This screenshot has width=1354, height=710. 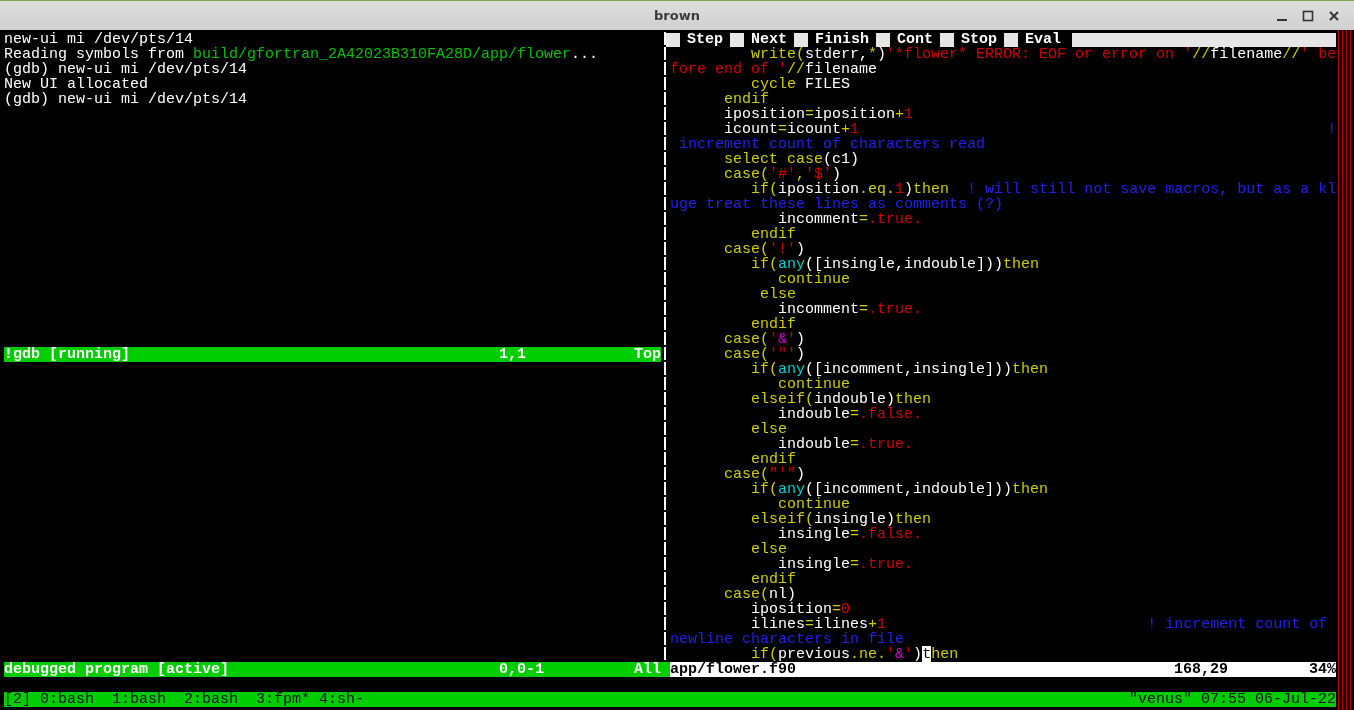 I want to click on terminal-line: new-ui mi /dev/pts/14, so click(x=99, y=39).